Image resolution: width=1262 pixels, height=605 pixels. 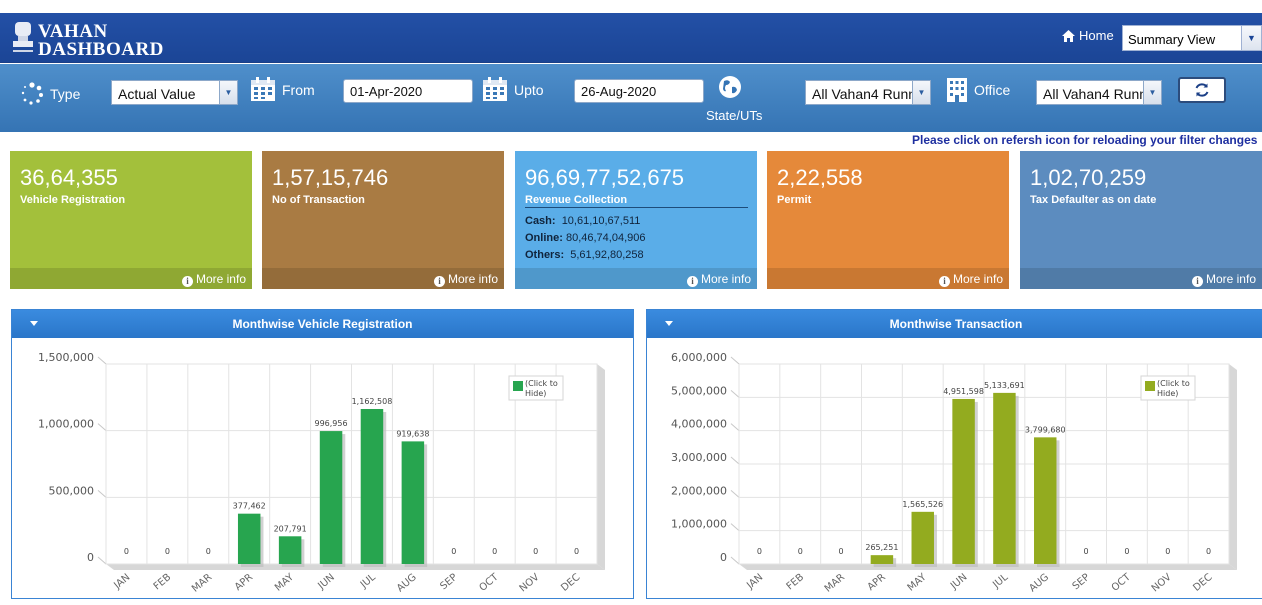 I want to click on logo-line2: DASHBOARD, so click(x=101, y=49).